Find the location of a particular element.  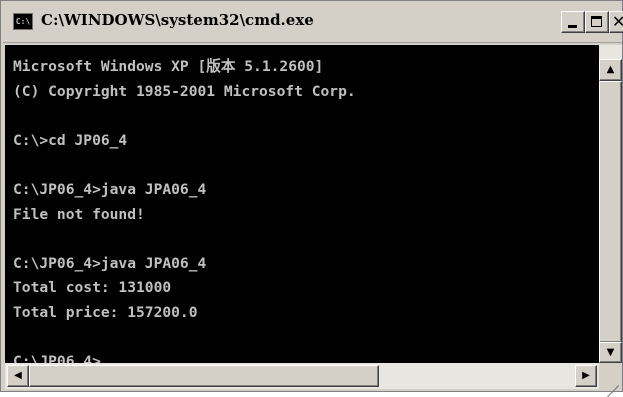

grip-line is located at coordinates (616, 387).